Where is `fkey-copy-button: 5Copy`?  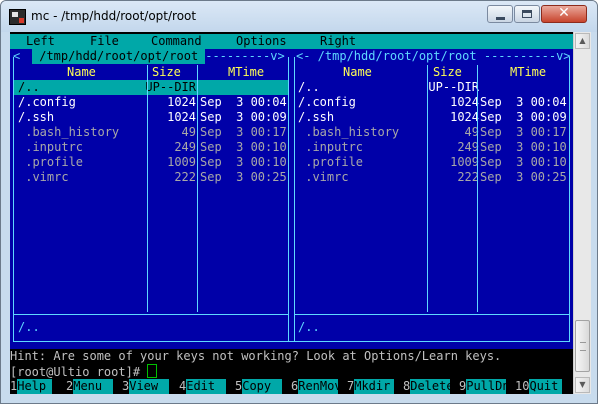
fkey-copy-button: 5Copy is located at coordinates (259, 386).